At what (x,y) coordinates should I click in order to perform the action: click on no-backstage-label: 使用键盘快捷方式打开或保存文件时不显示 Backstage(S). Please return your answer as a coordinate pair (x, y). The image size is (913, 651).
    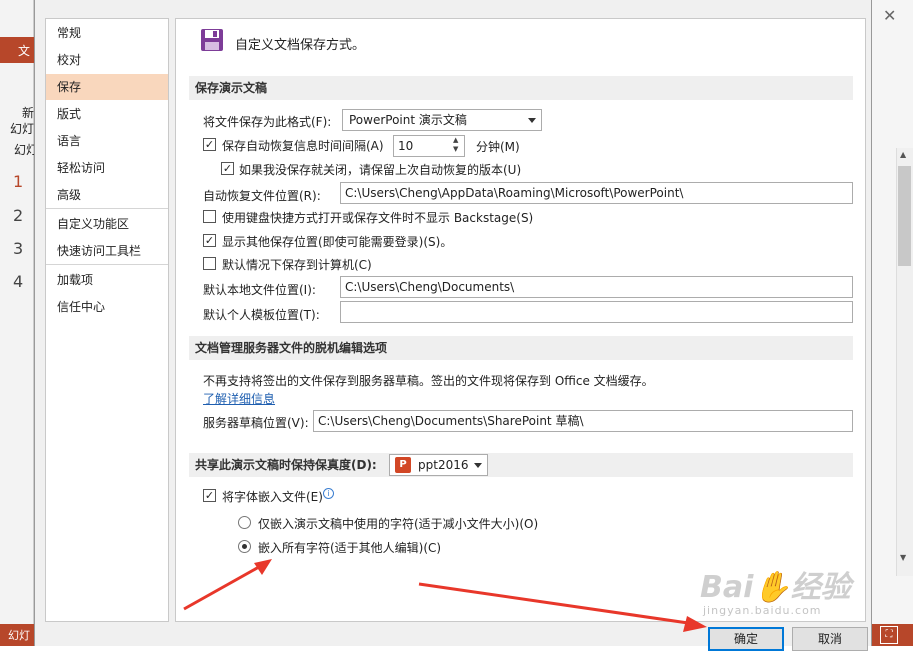
    Looking at the image, I should click on (378, 218).